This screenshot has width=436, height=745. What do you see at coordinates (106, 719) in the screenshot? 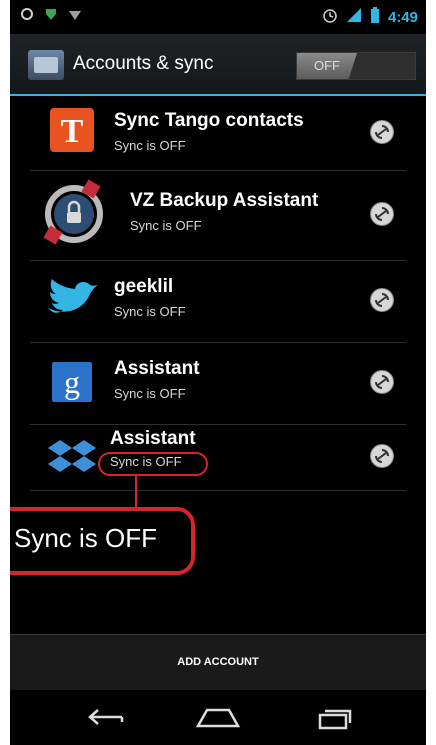
I see `back-icon` at bounding box center [106, 719].